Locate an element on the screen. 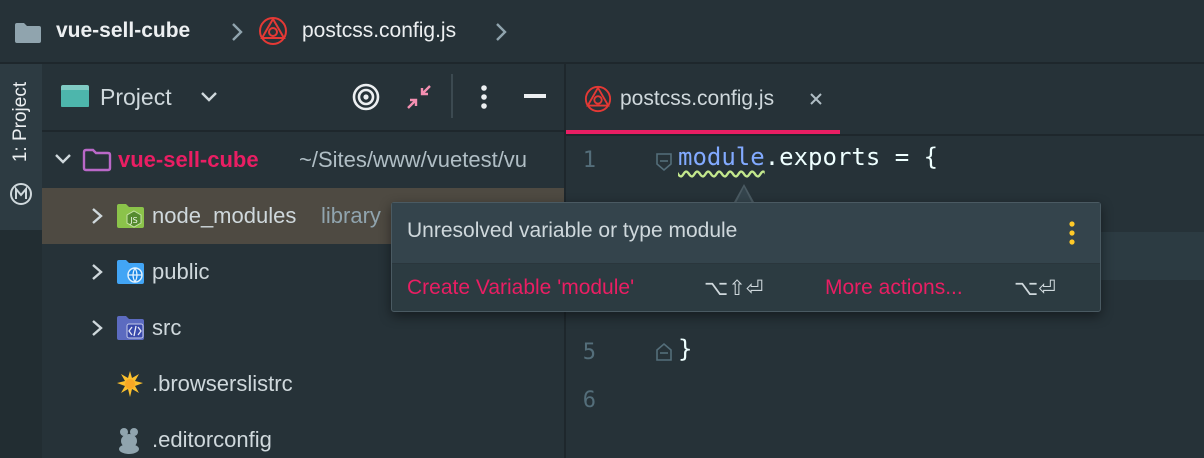 The image size is (1204, 458). tree-library-label: library is located at coordinates (351, 215).